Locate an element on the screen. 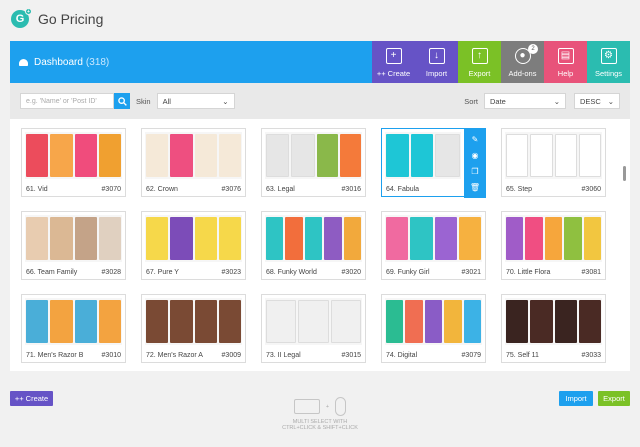  eye-icon: ◉ is located at coordinates (475, 155).